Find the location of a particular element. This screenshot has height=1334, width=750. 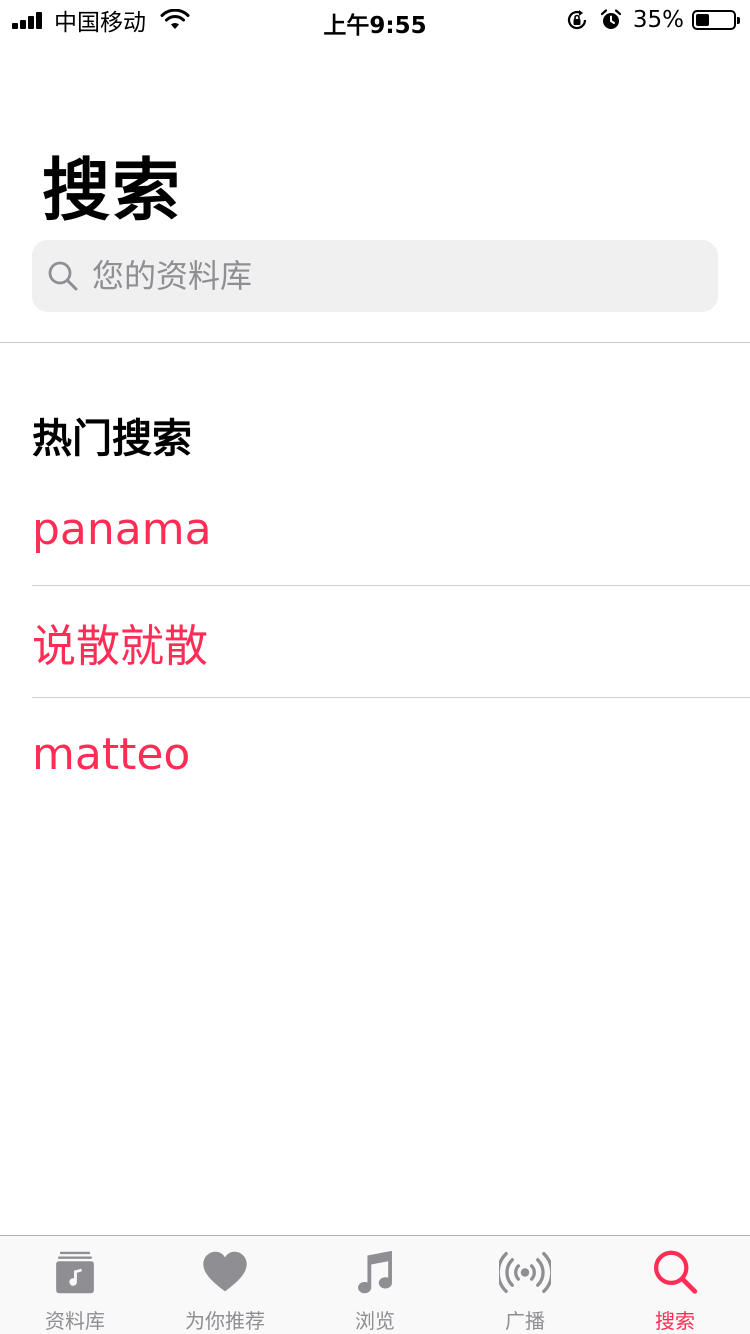

trending-item: 说散就散 is located at coordinates (391, 642).